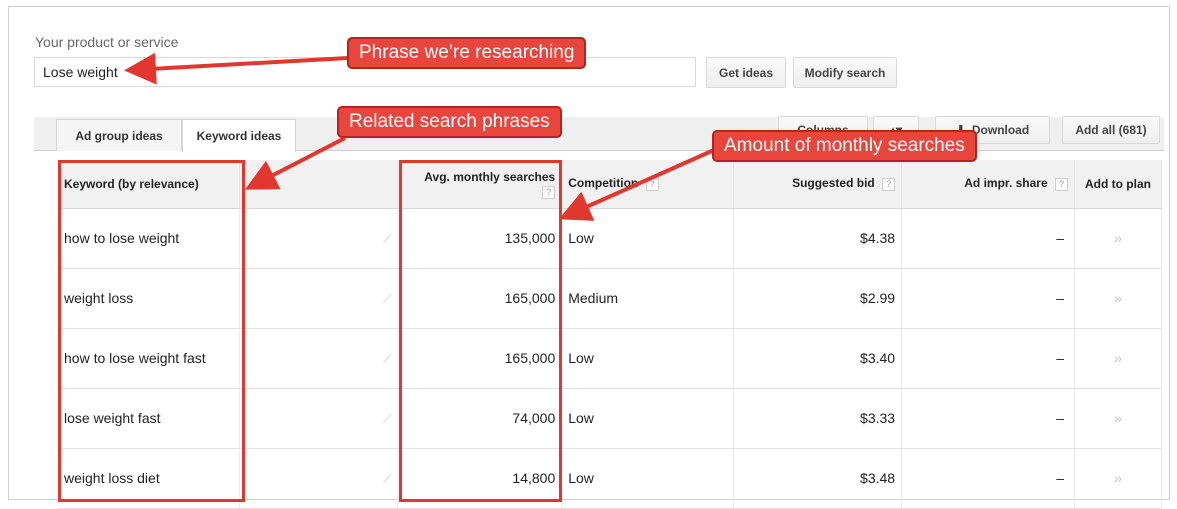  Describe the element at coordinates (449, 122) in the screenshot. I see `related-callout: Related search phrases` at that location.